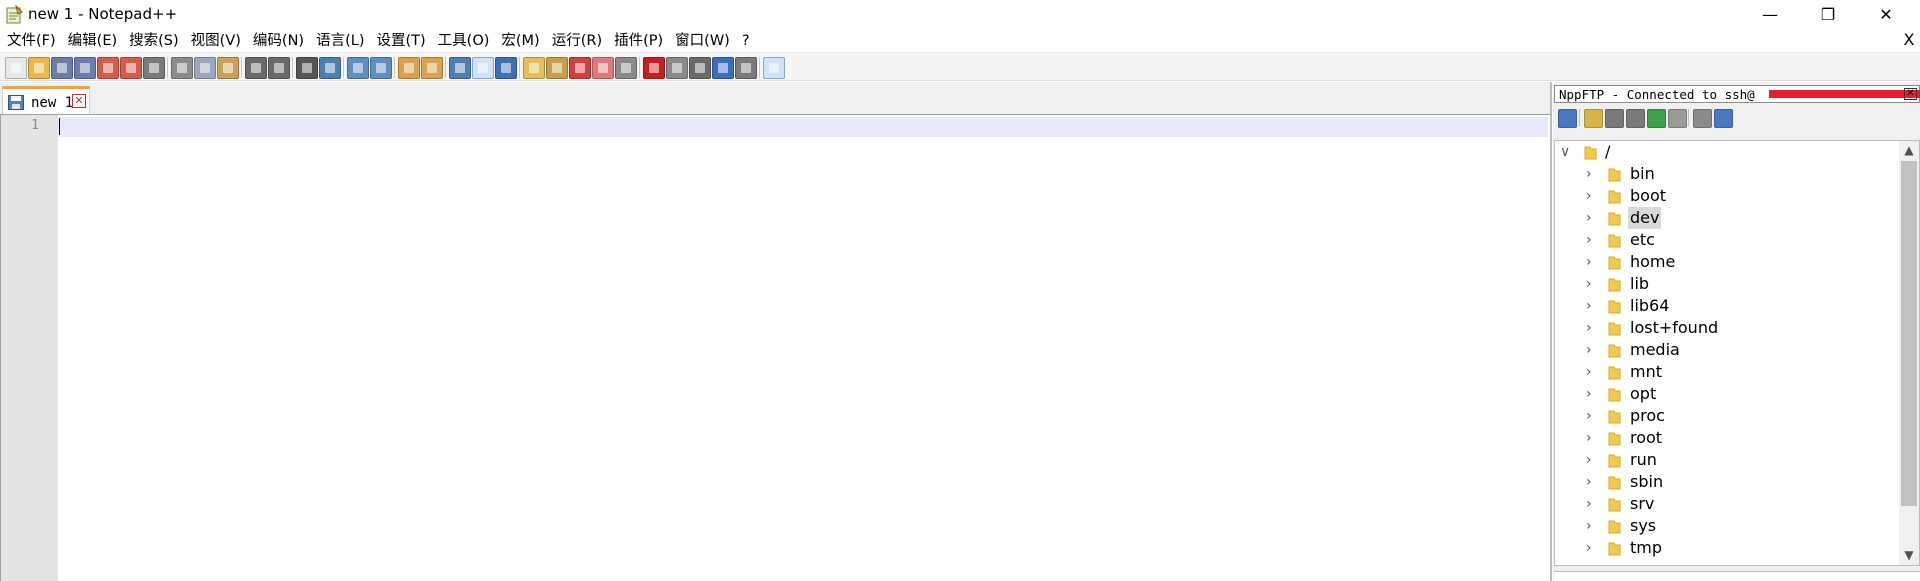  Describe the element at coordinates (701, 41) in the screenshot. I see `menu-window: 窗口(W)` at that location.